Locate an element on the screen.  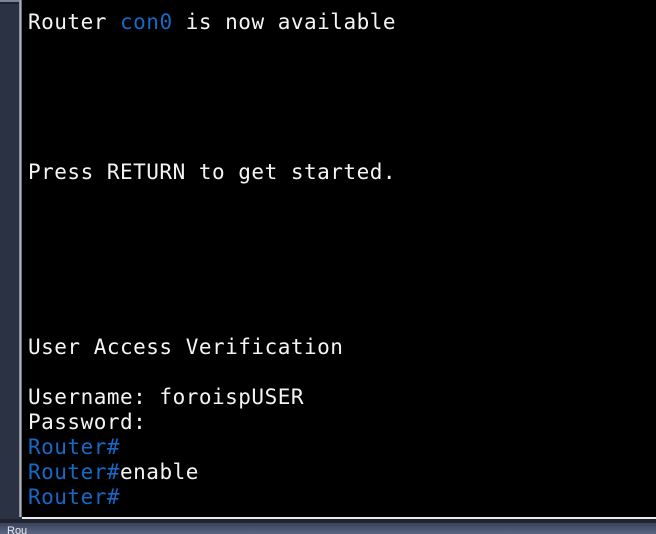
terminal-text: User Access Verification is located at coordinates (186, 347).